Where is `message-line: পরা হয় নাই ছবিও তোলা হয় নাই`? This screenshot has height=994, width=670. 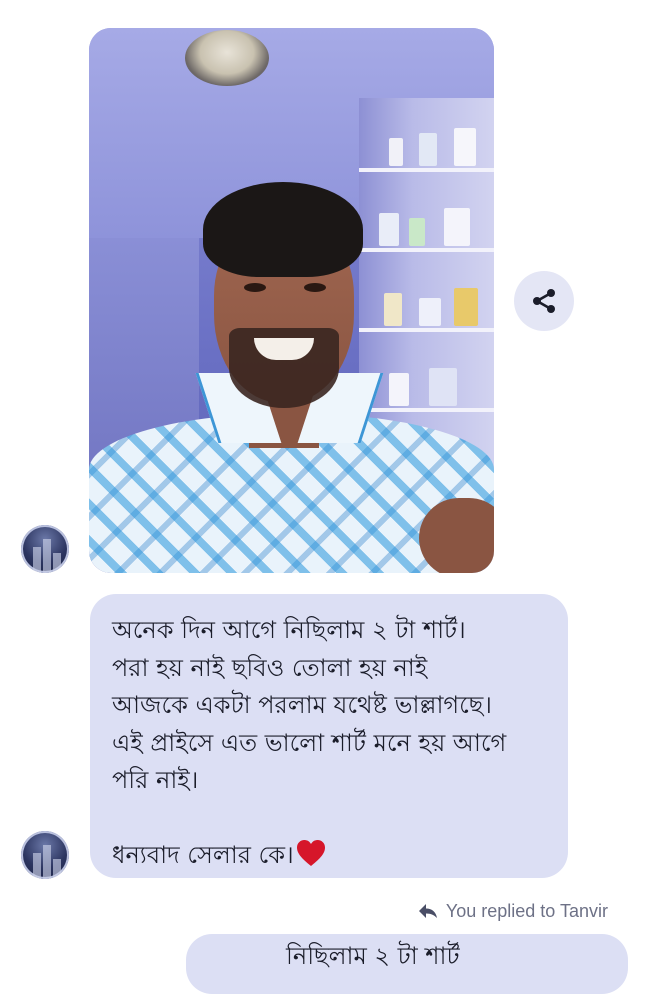 message-line: পরা হয় নাই ছবিও তোলা হয় নাই is located at coordinates (270, 667).